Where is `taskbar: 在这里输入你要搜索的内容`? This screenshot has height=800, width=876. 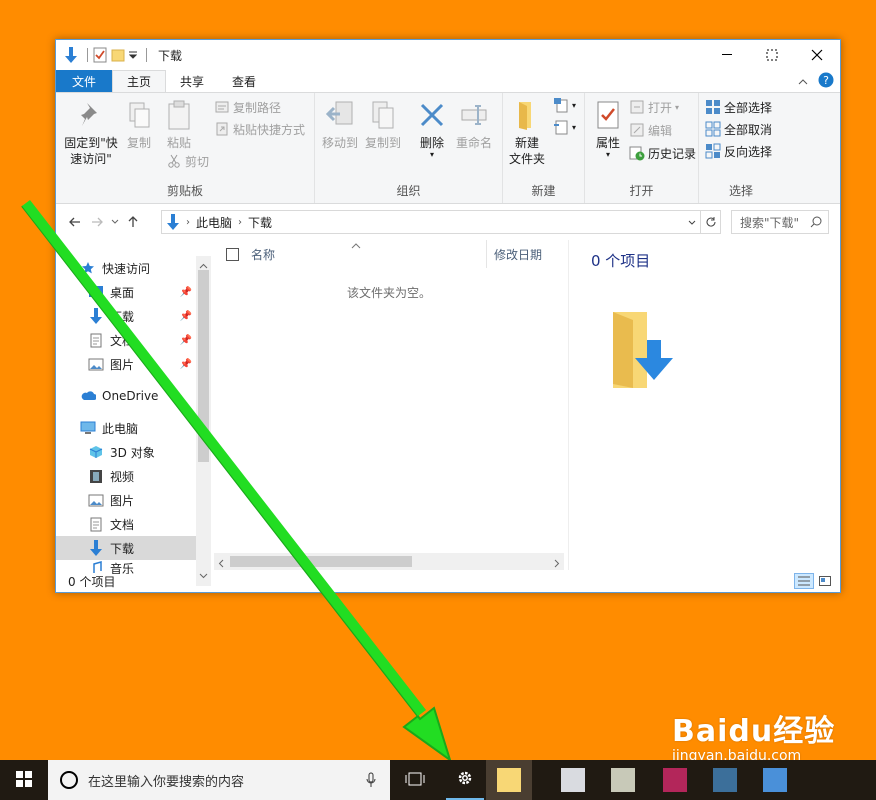
taskbar: 在这里输入你要搜索的内容 is located at coordinates (438, 780).